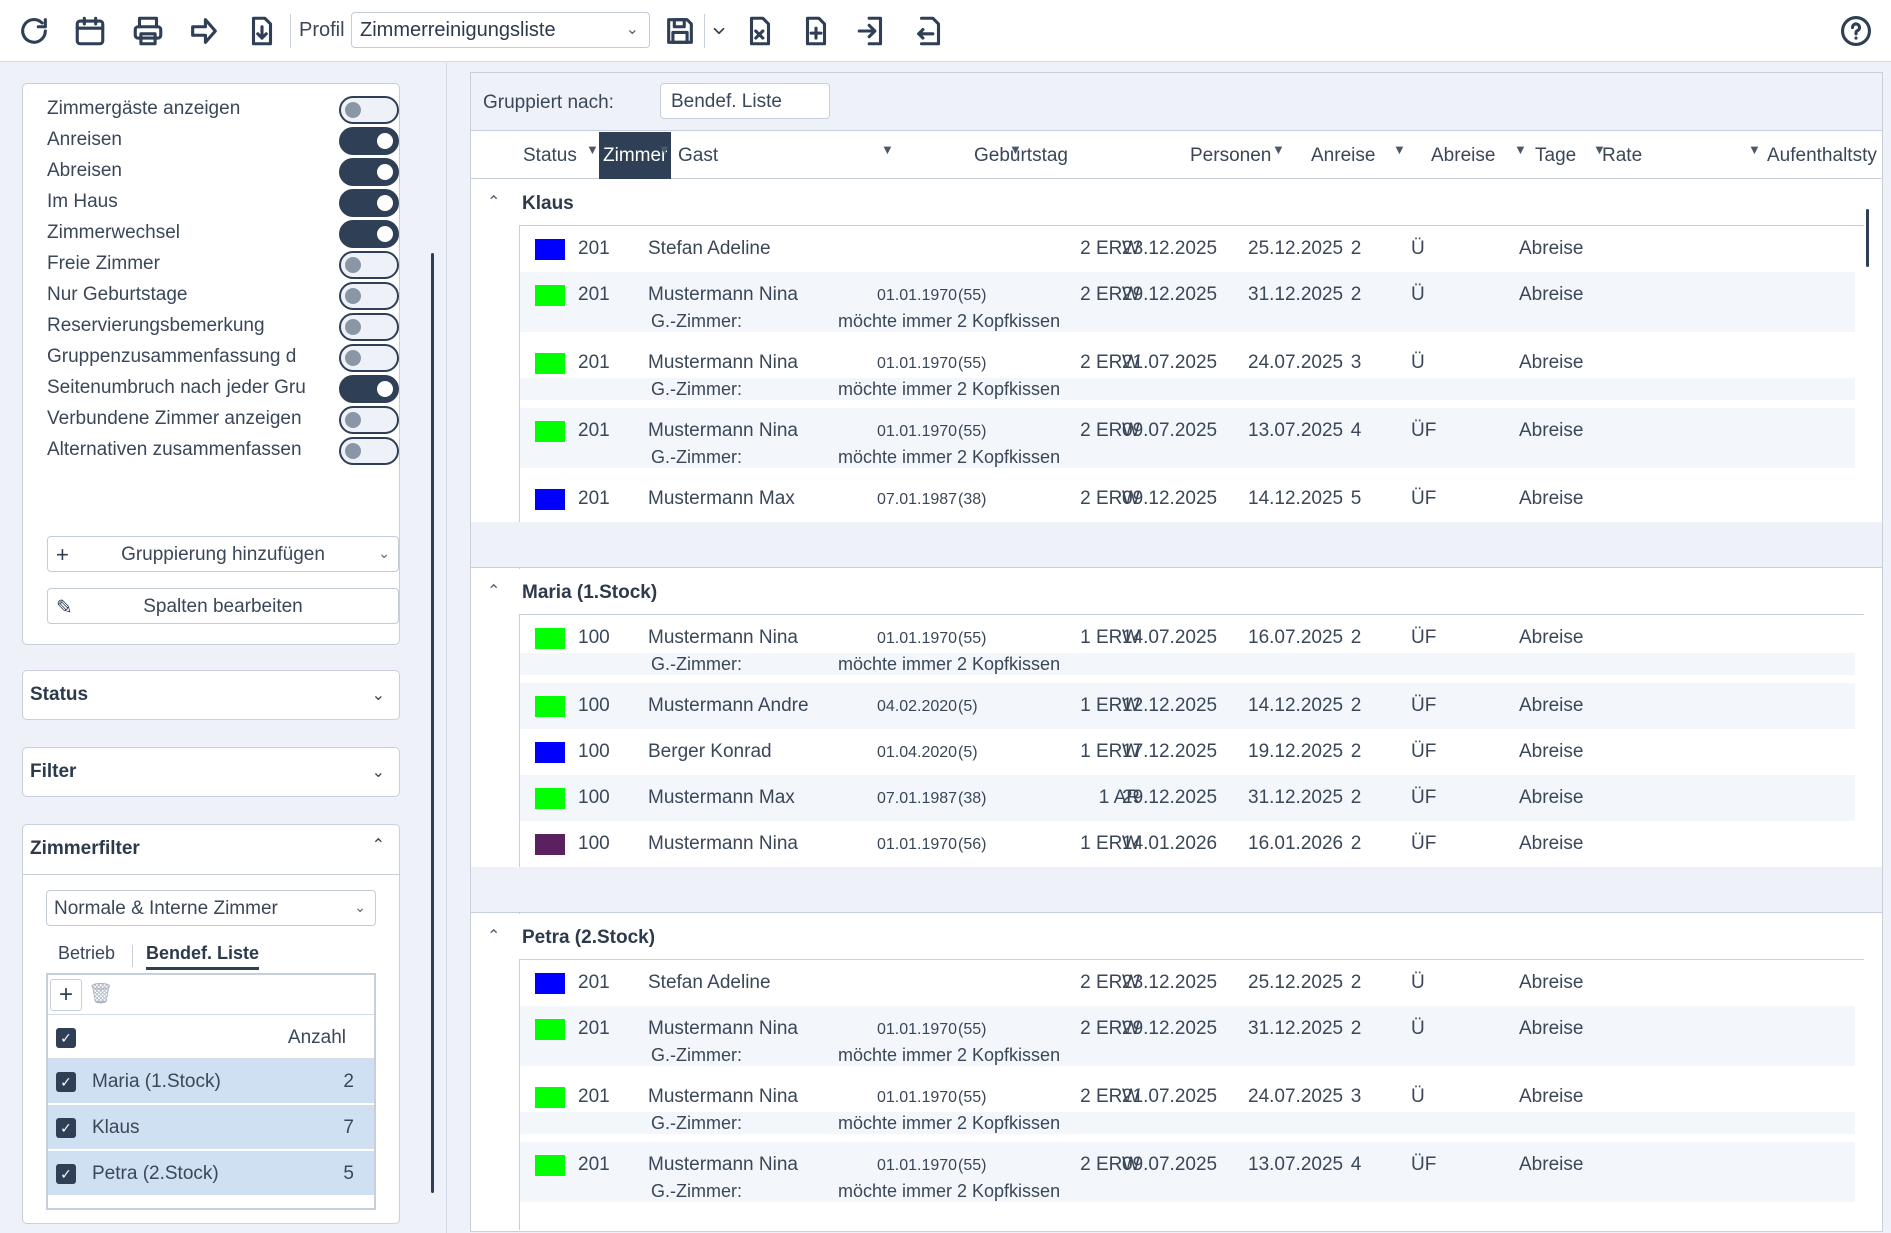 Image resolution: width=1891 pixels, height=1233 pixels. I want to click on toggle-row: Abreisen, so click(223, 172).